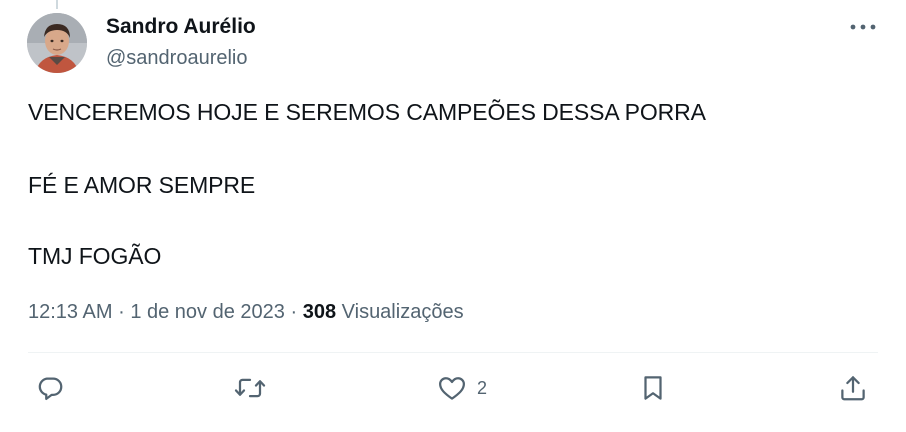  What do you see at coordinates (402, 312) in the screenshot?
I see `views-label: Visualizações` at bounding box center [402, 312].